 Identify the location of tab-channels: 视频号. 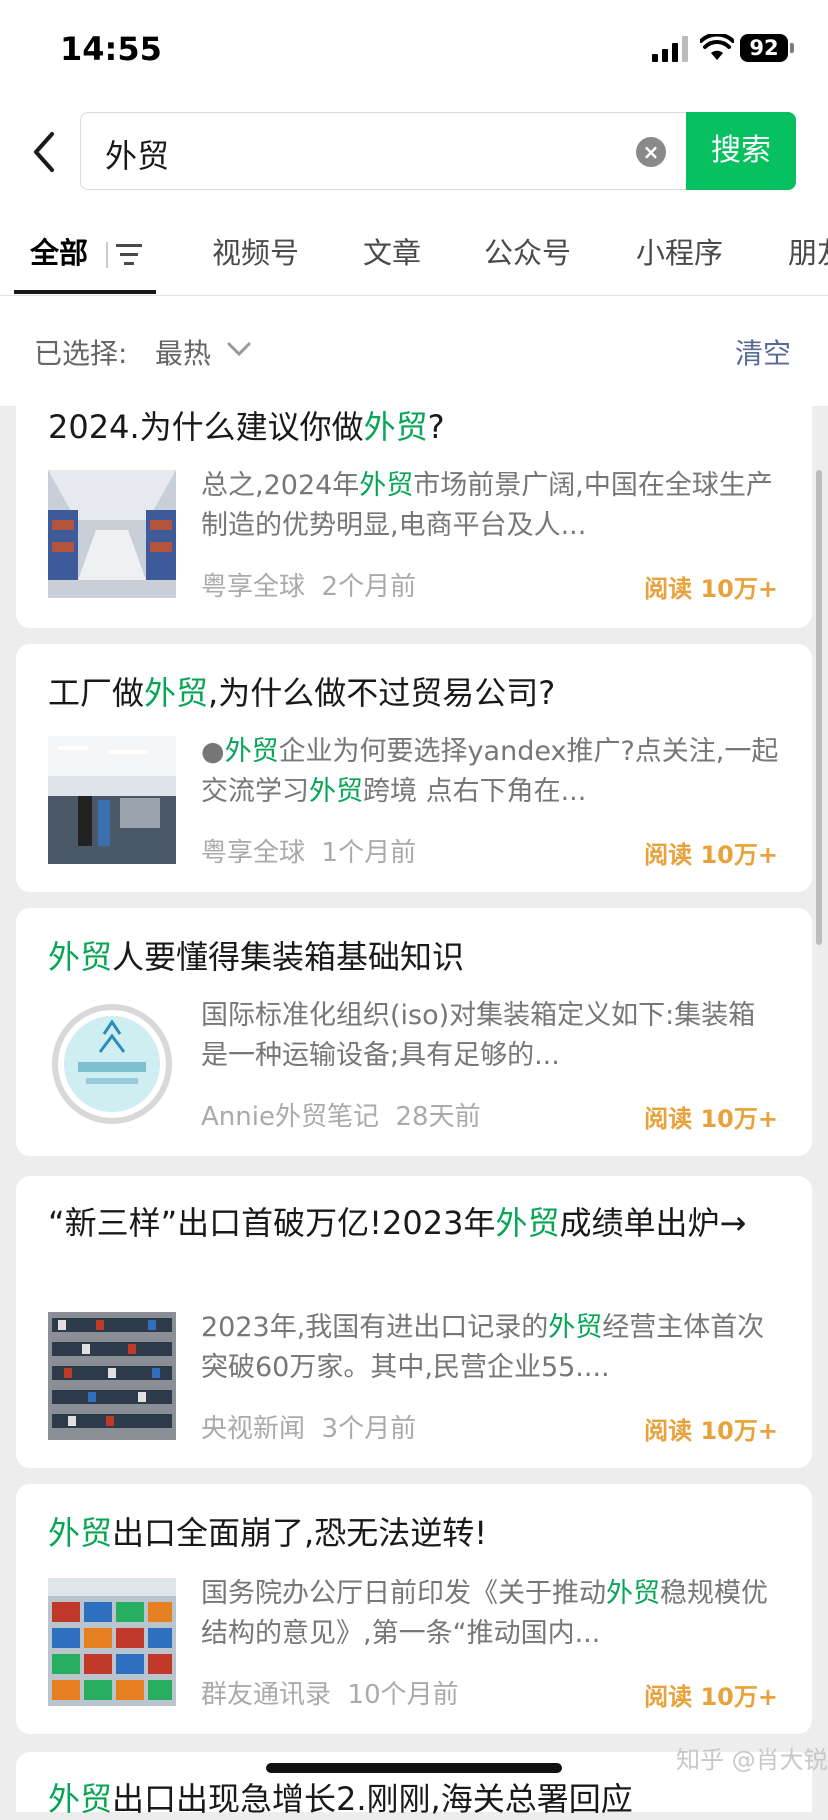
(255, 251).